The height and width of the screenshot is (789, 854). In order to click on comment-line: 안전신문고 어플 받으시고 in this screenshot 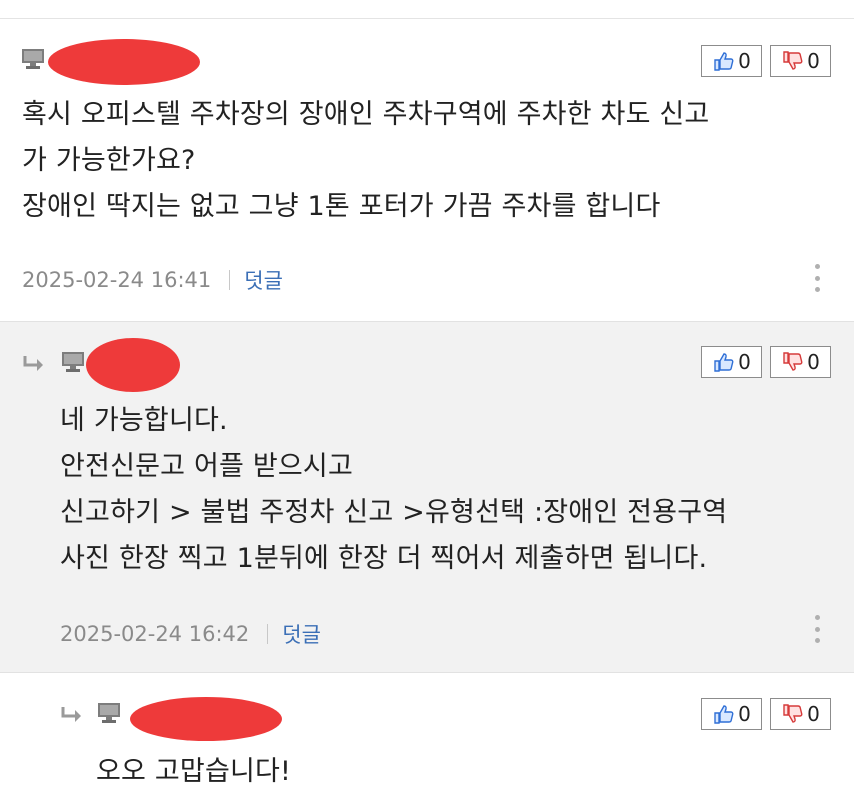, I will do `click(207, 466)`.